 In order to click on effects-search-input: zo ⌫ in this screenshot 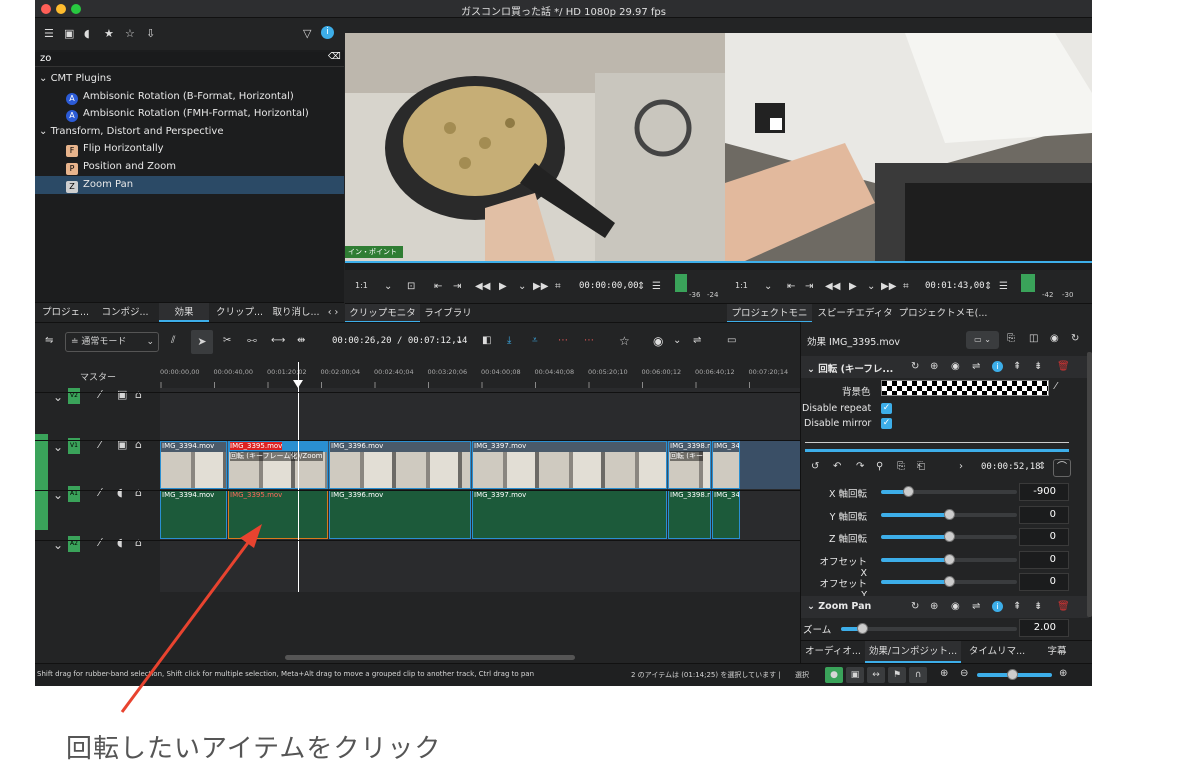, I will do `click(189, 59)`.